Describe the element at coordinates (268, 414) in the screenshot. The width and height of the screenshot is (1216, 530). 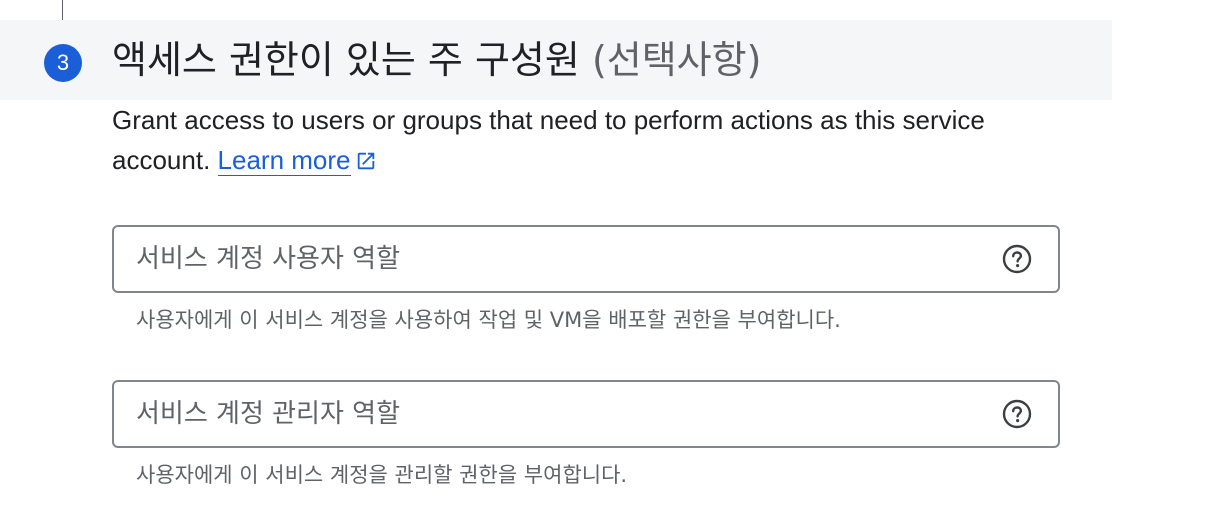
I see `service-account-admin-role-placeholder: 서비스 계정 관리자 역할` at that location.